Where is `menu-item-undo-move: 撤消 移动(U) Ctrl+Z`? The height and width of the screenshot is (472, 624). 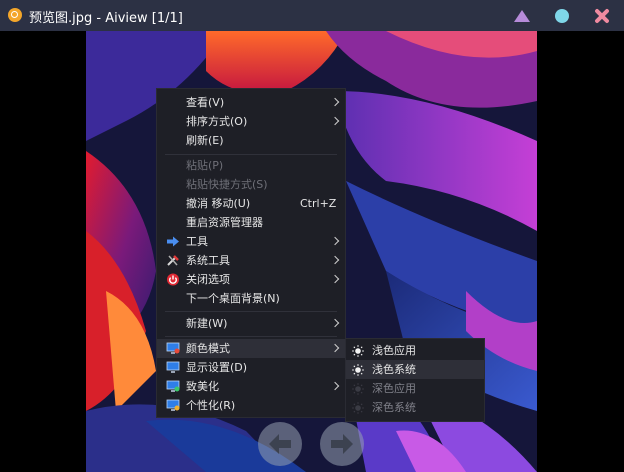 menu-item-undo-move: 撤消 移动(U) Ctrl+Z is located at coordinates (251, 203).